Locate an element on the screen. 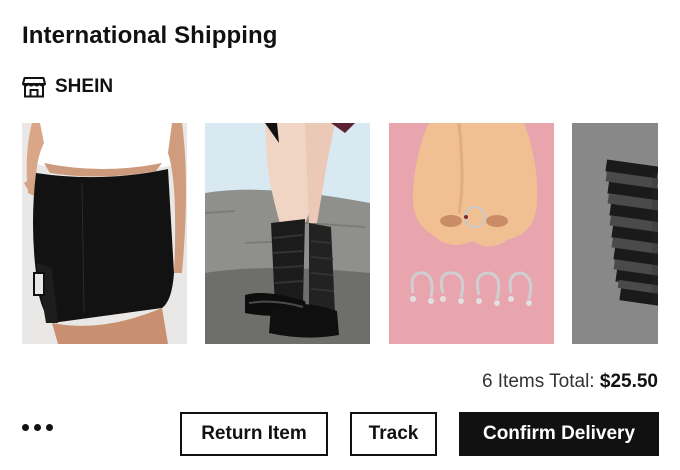 The image size is (680, 470). order-total: 6 Items Total: $25.50 is located at coordinates (570, 382).